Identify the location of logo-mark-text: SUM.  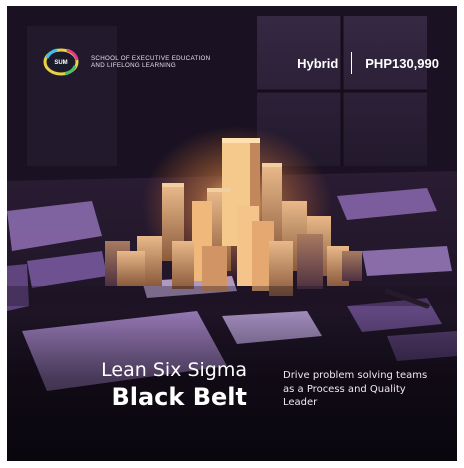
(60, 63).